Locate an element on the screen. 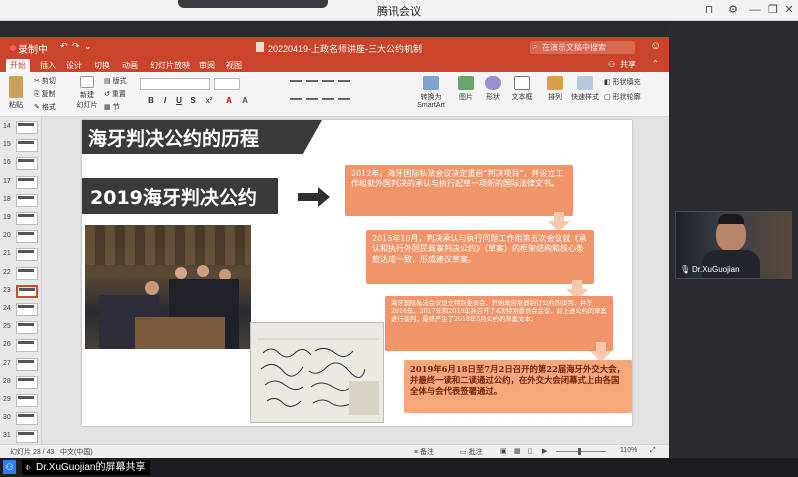 This screenshot has width=798, height=477. close-icon: ✕ is located at coordinates (789, 10).